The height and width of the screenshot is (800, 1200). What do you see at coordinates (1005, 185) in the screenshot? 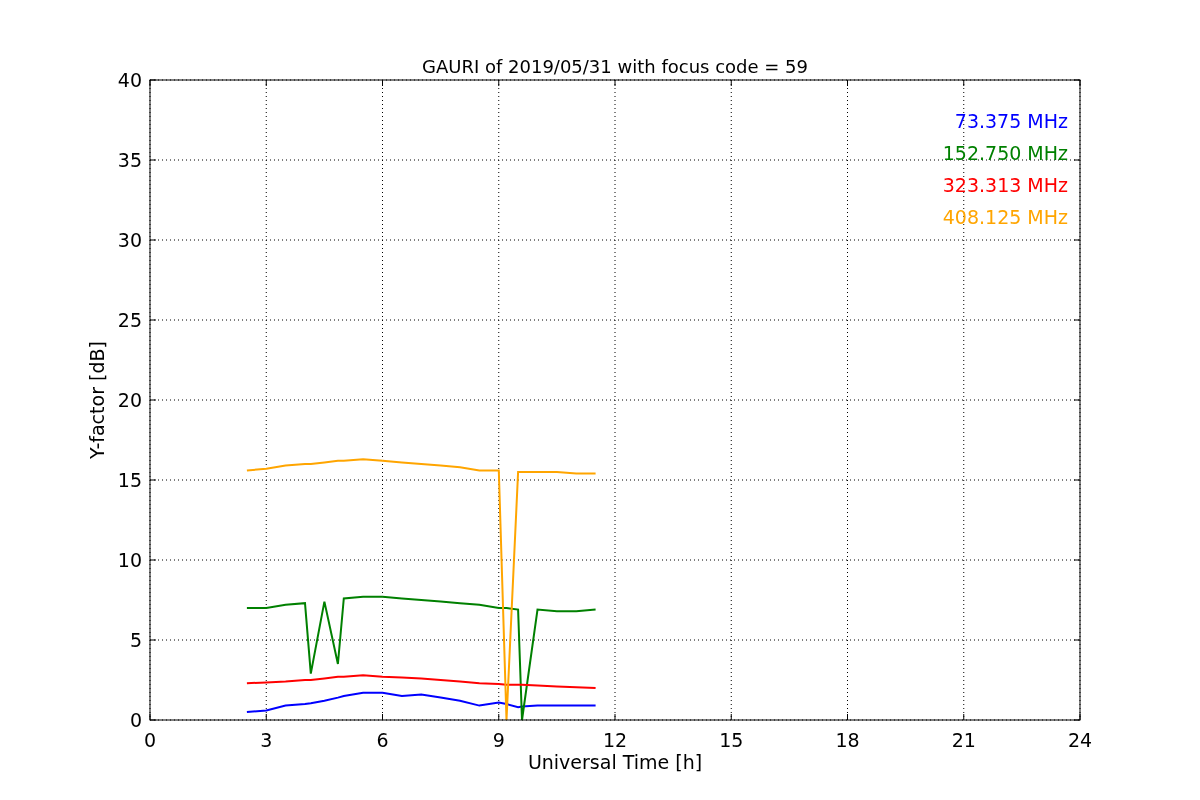
I see `legend-label: 323.313 MHz` at bounding box center [1005, 185].